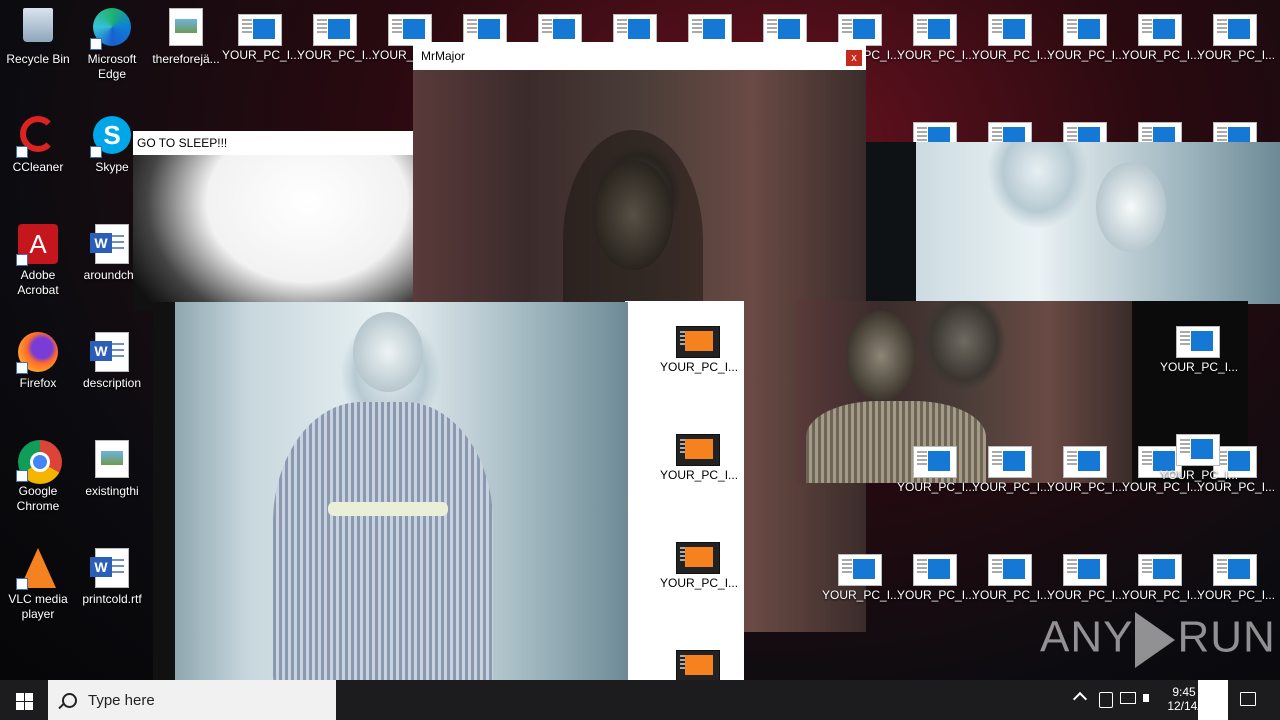  Describe the element at coordinates (1087, 637) in the screenshot. I see `watermark-left: ANY` at that location.